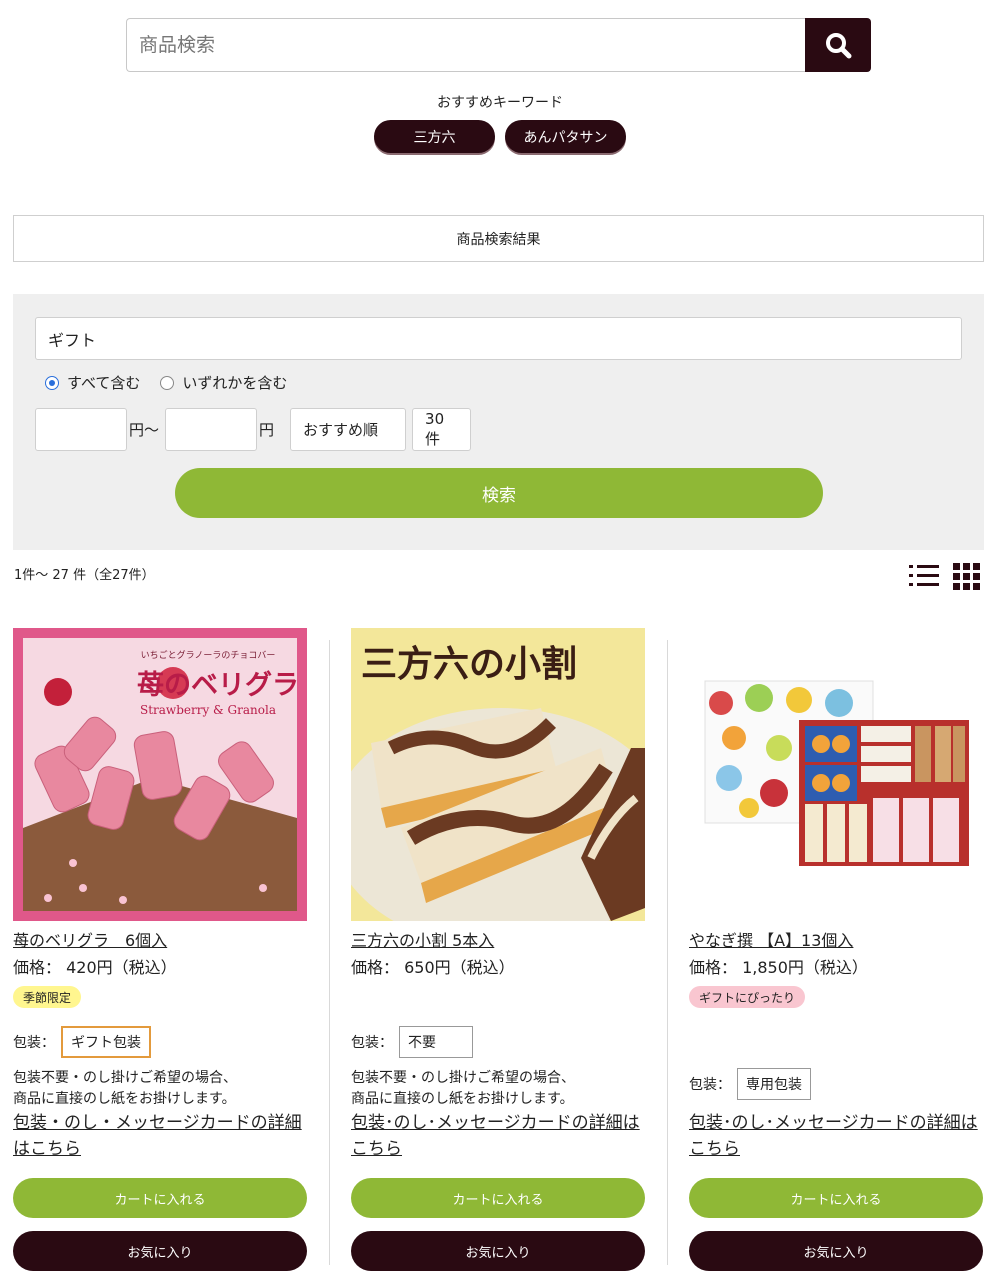 This screenshot has width=1000, height=1284. I want to click on status-badge: 季節限定, so click(47, 997).